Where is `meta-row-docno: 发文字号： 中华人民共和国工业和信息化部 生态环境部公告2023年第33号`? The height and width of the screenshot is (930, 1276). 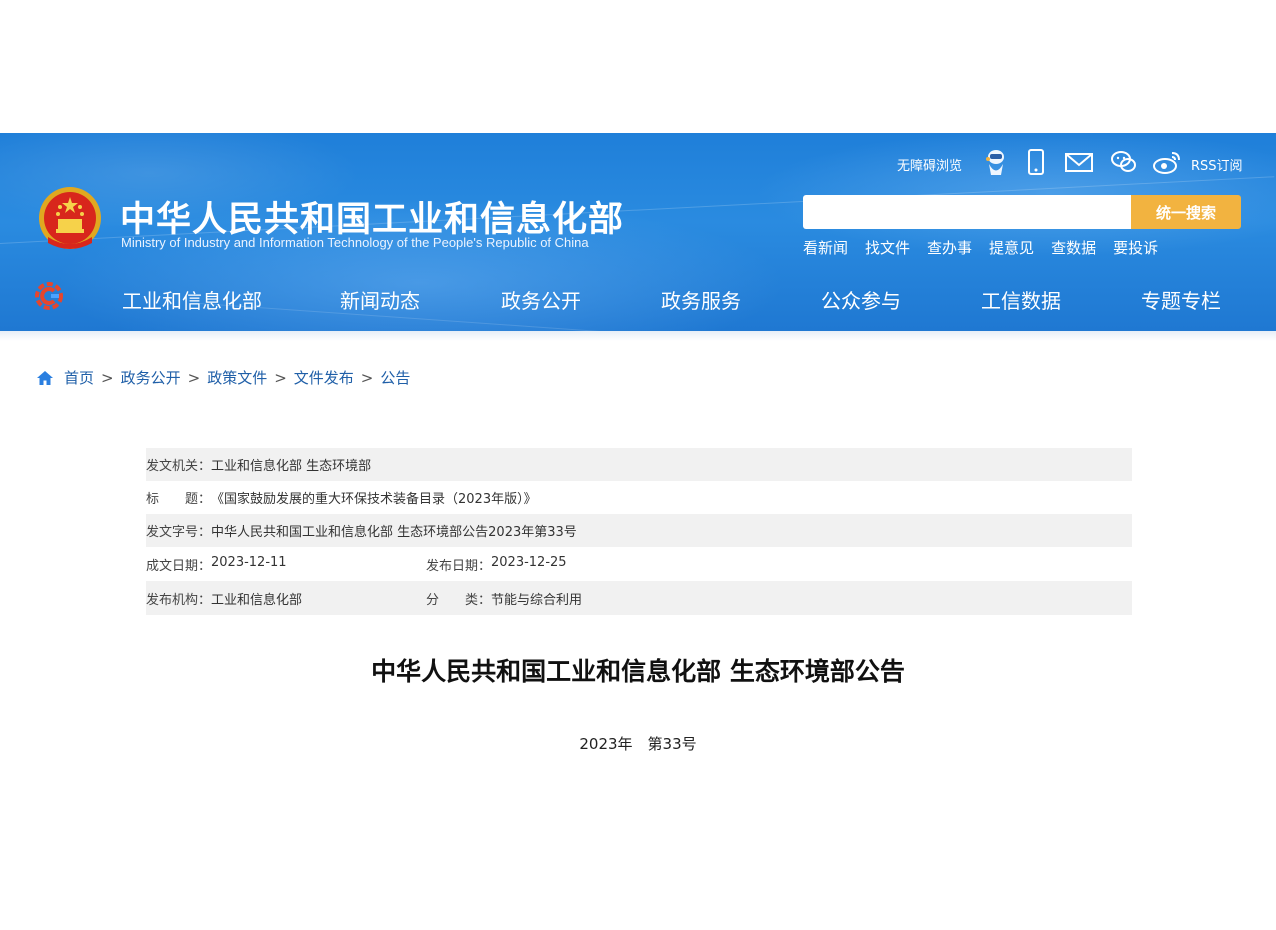 meta-row-docno: 发文字号： 中华人民共和国工业和信息化部 生态环境部公告2023年第33号 is located at coordinates (639, 530).